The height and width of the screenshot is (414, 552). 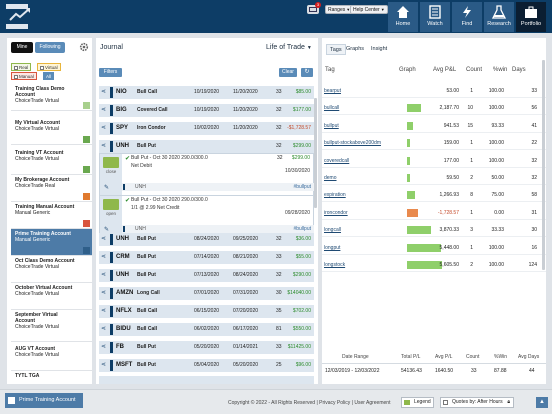 I want to click on account-item: TYTL TGA, so click(x=51, y=377).